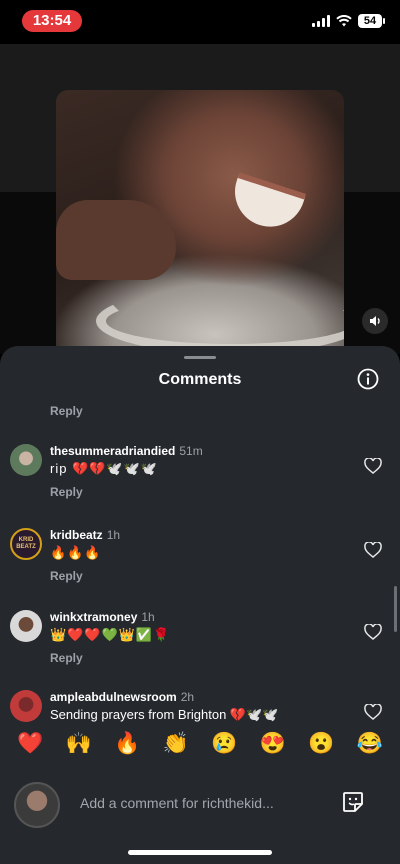  What do you see at coordinates (321, 744) in the screenshot?
I see `reaction-wow: 😮` at bounding box center [321, 744].